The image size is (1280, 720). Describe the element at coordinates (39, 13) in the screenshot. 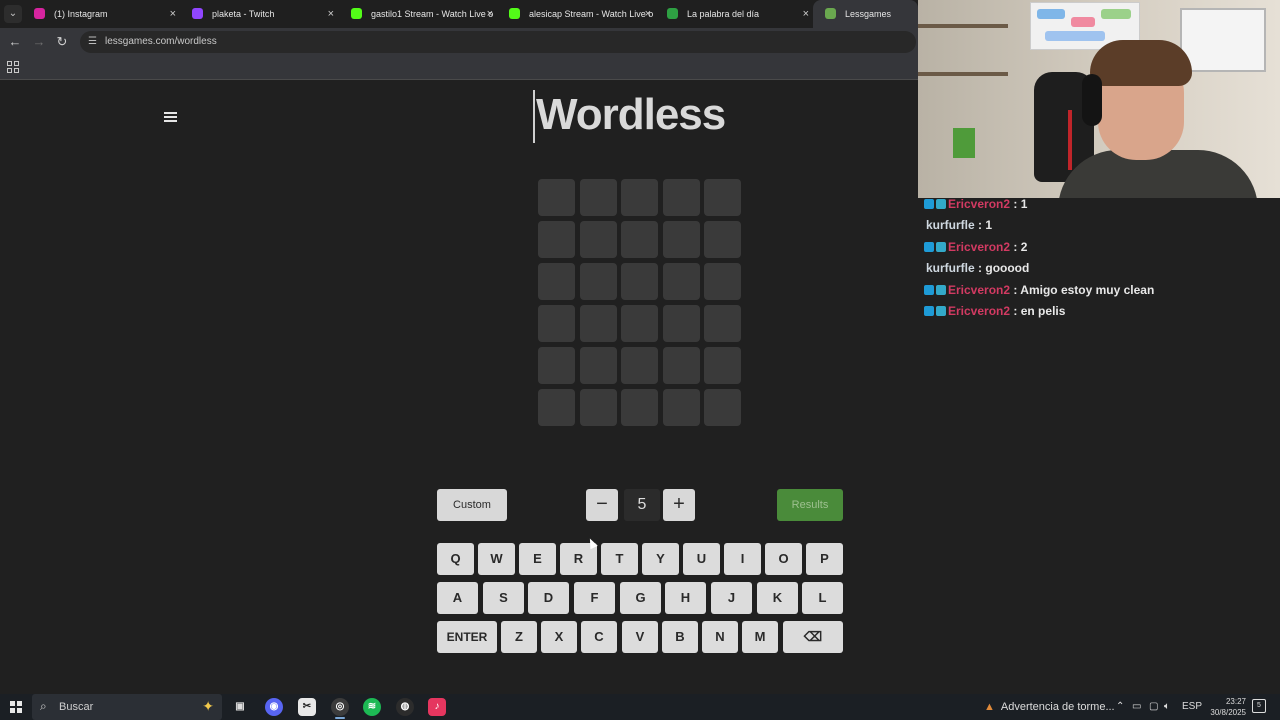

I see `instagram-icon` at that location.